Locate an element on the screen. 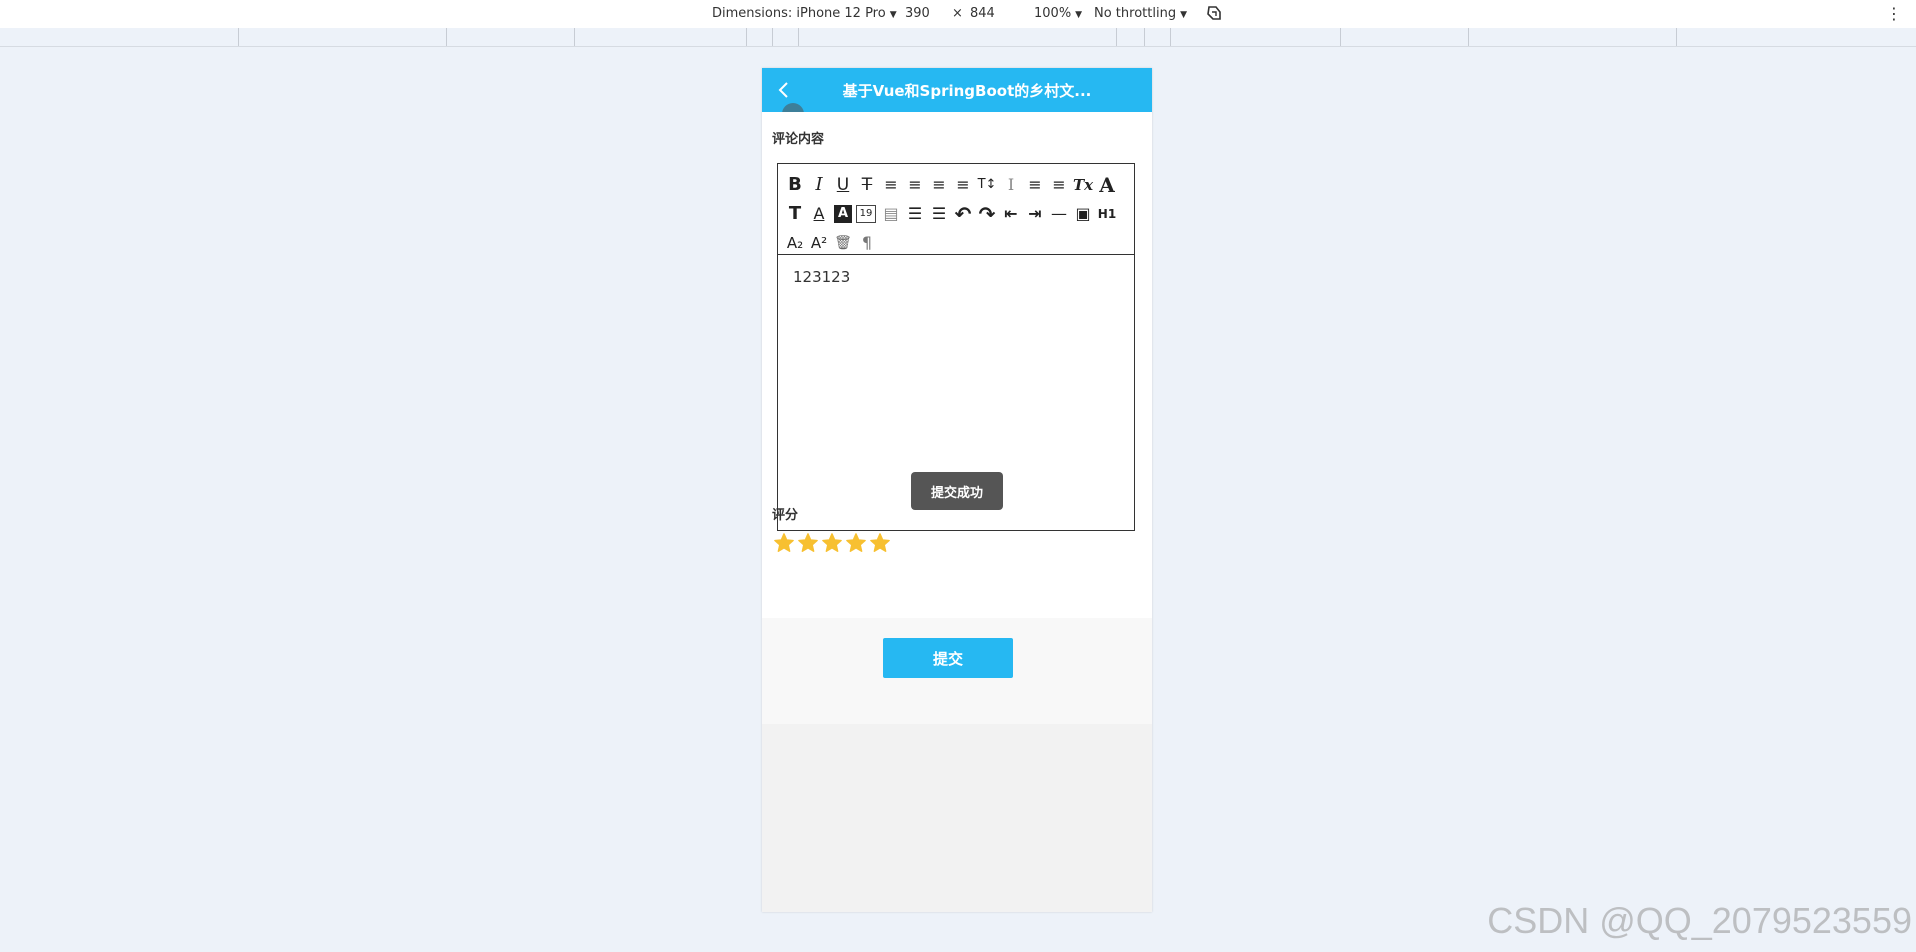  horizontal-rule-icon: — is located at coordinates (1059, 214).